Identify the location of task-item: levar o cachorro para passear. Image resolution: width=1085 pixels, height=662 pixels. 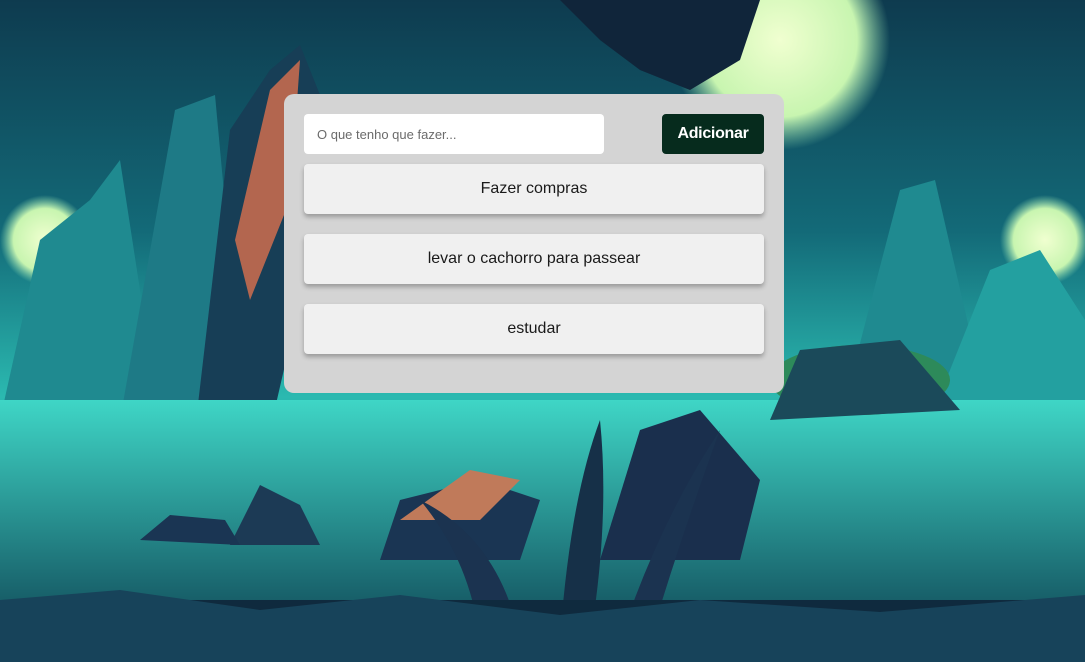
(534, 259).